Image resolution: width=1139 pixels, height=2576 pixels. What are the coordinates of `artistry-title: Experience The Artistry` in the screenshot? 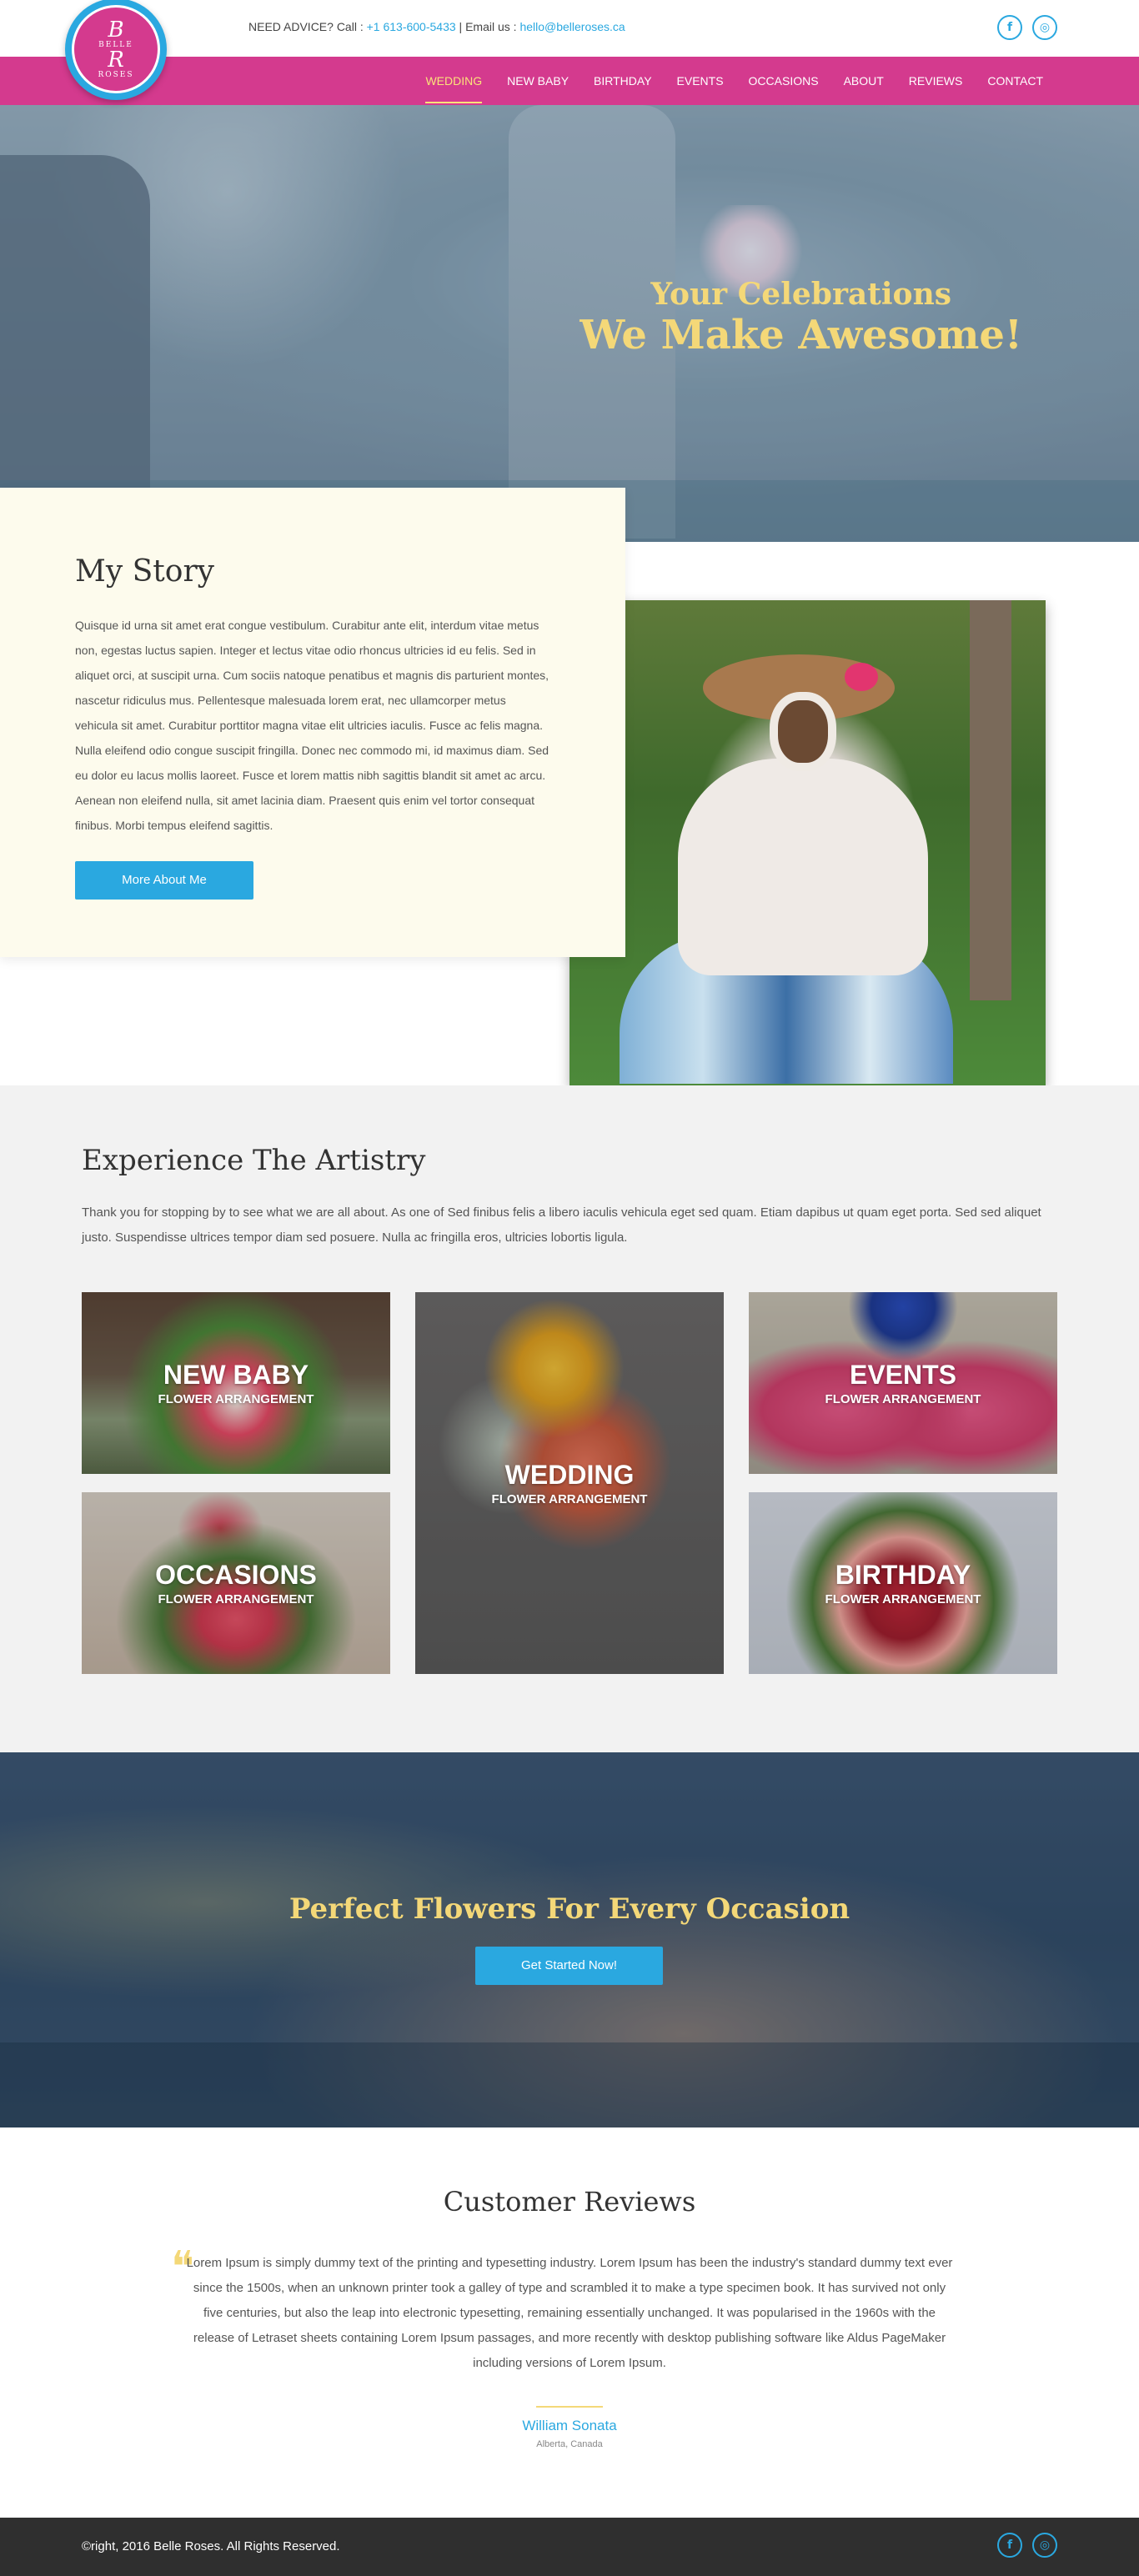 It's located at (254, 1160).